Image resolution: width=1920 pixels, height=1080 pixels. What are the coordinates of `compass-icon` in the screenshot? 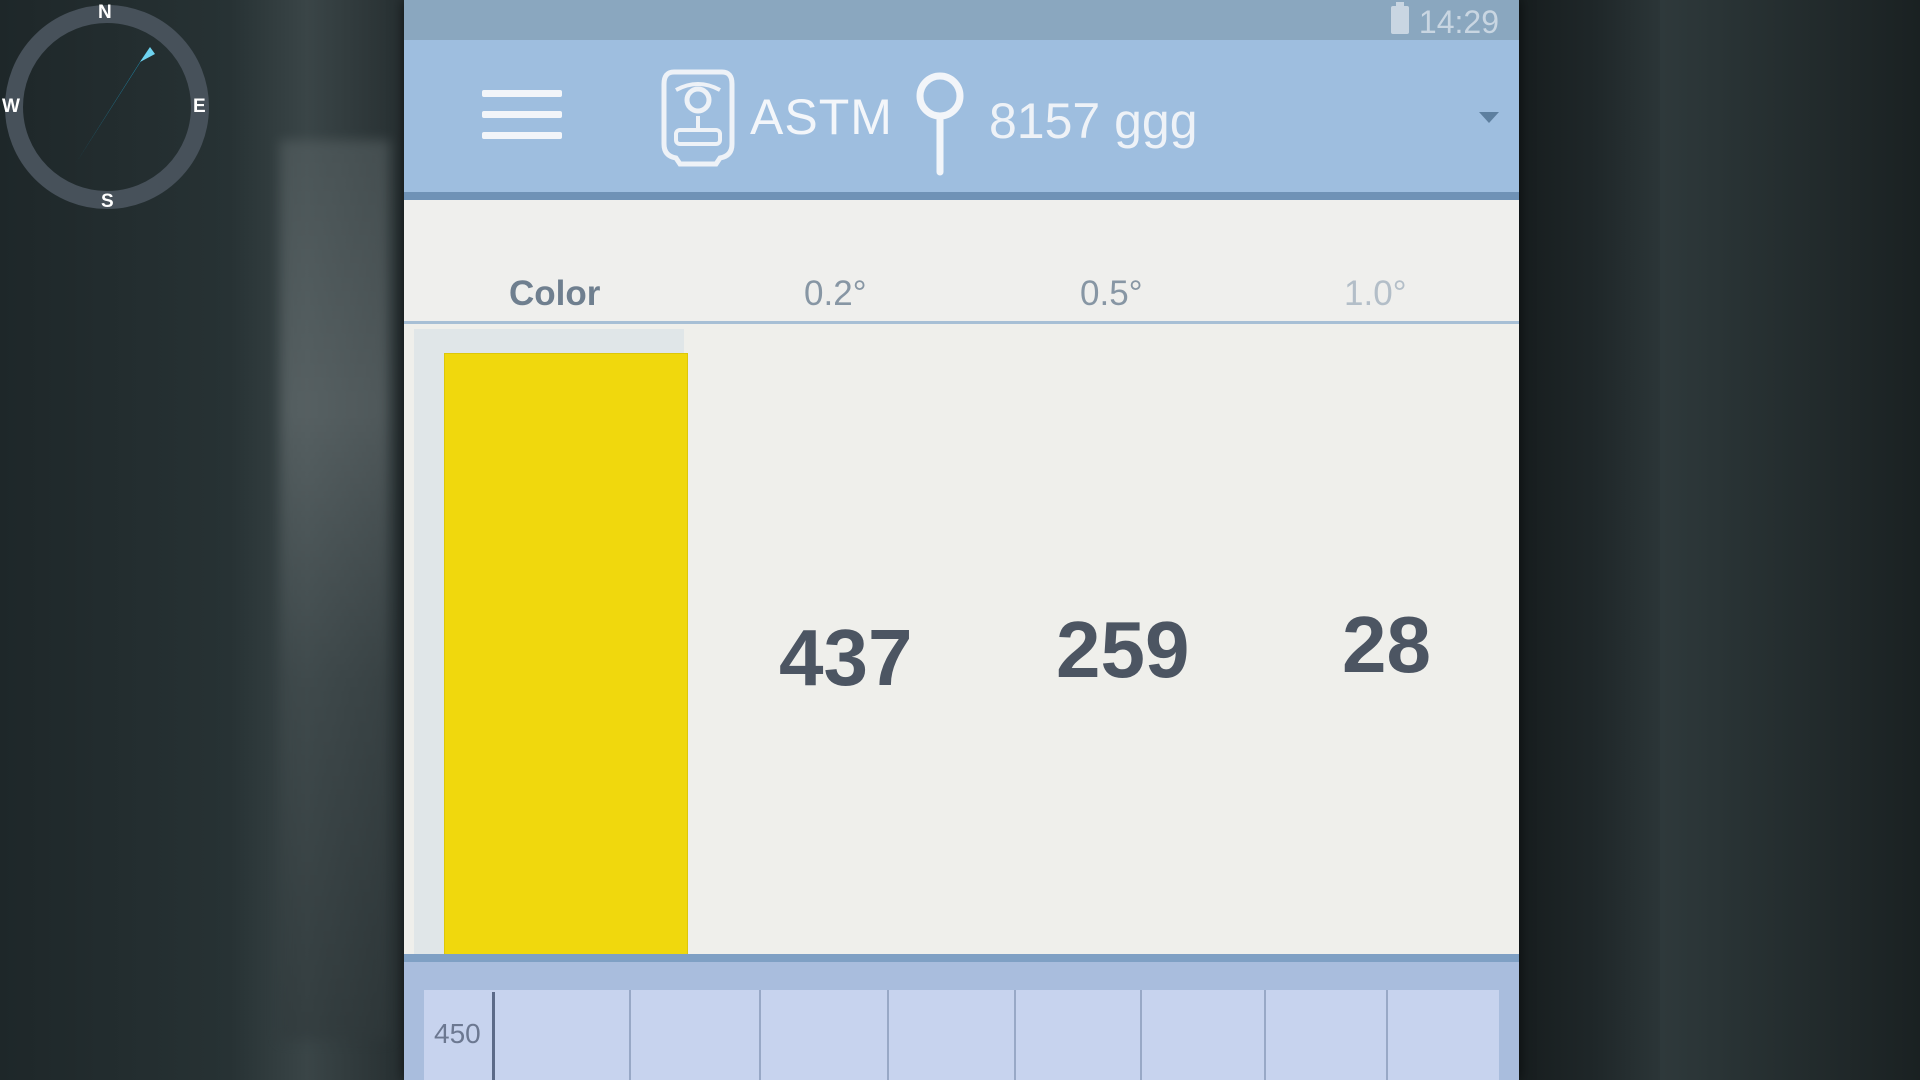 It's located at (107, 107).